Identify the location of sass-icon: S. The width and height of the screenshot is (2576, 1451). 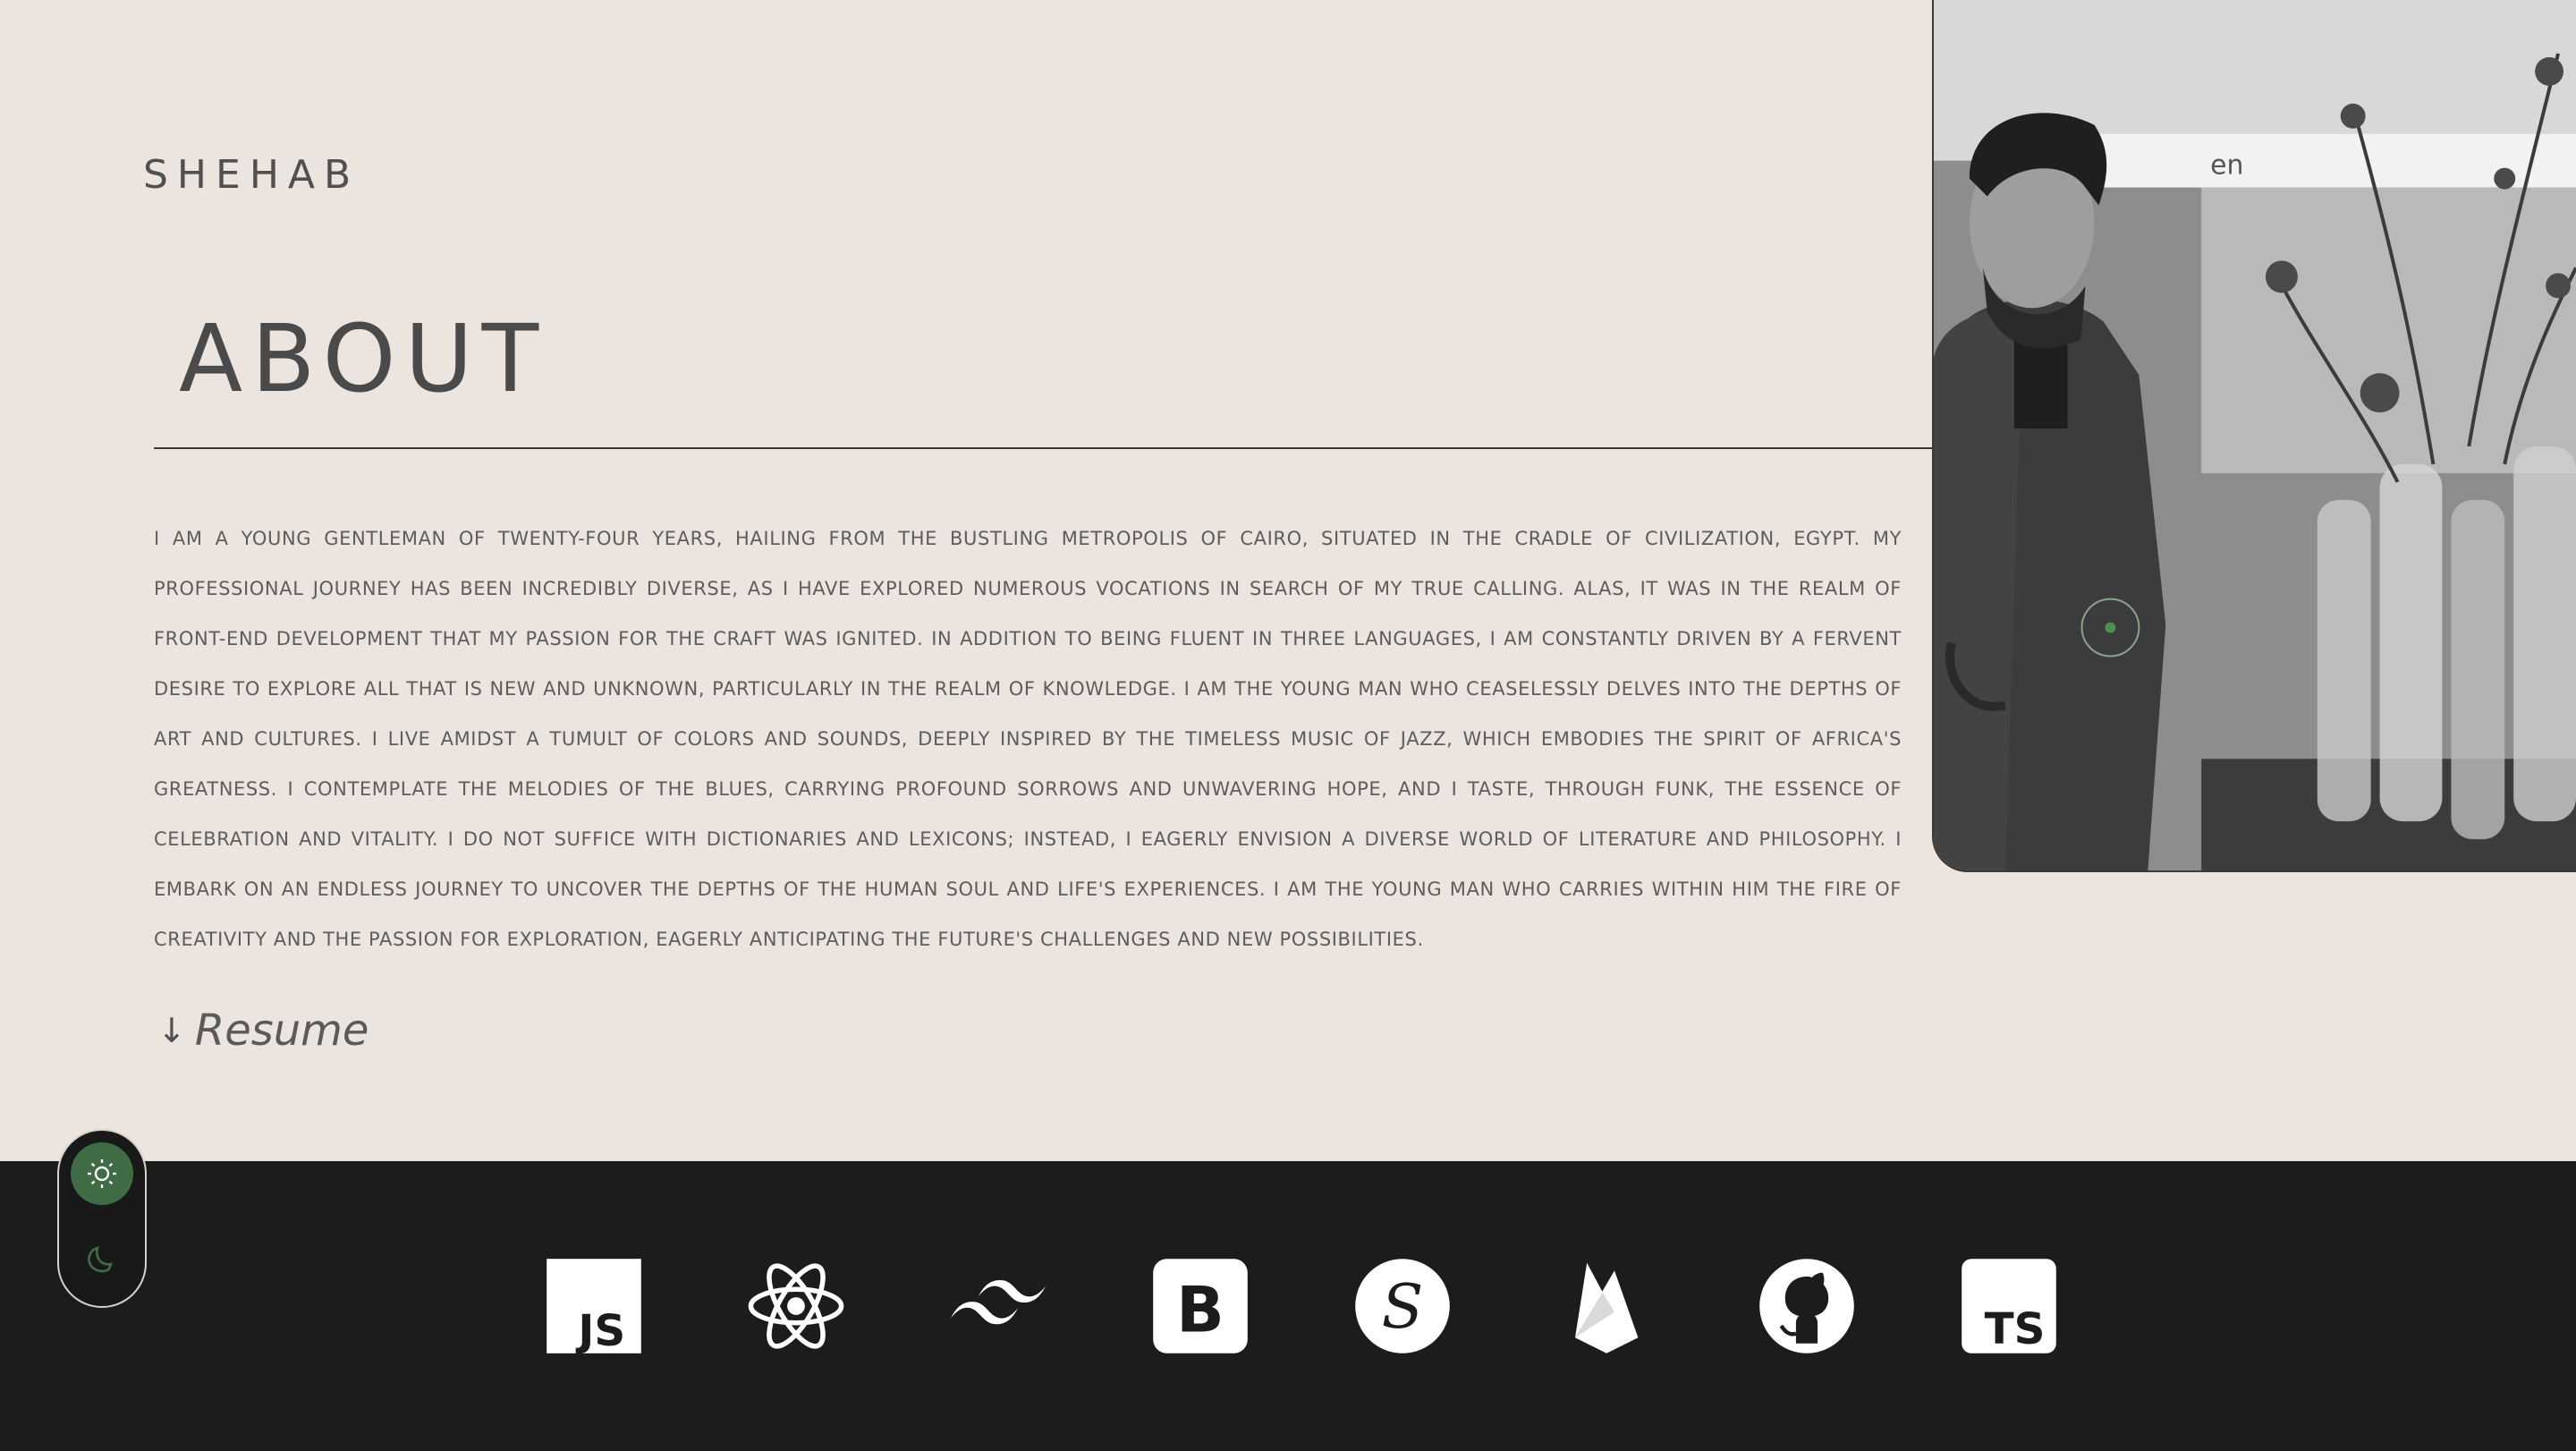
(1402, 1306).